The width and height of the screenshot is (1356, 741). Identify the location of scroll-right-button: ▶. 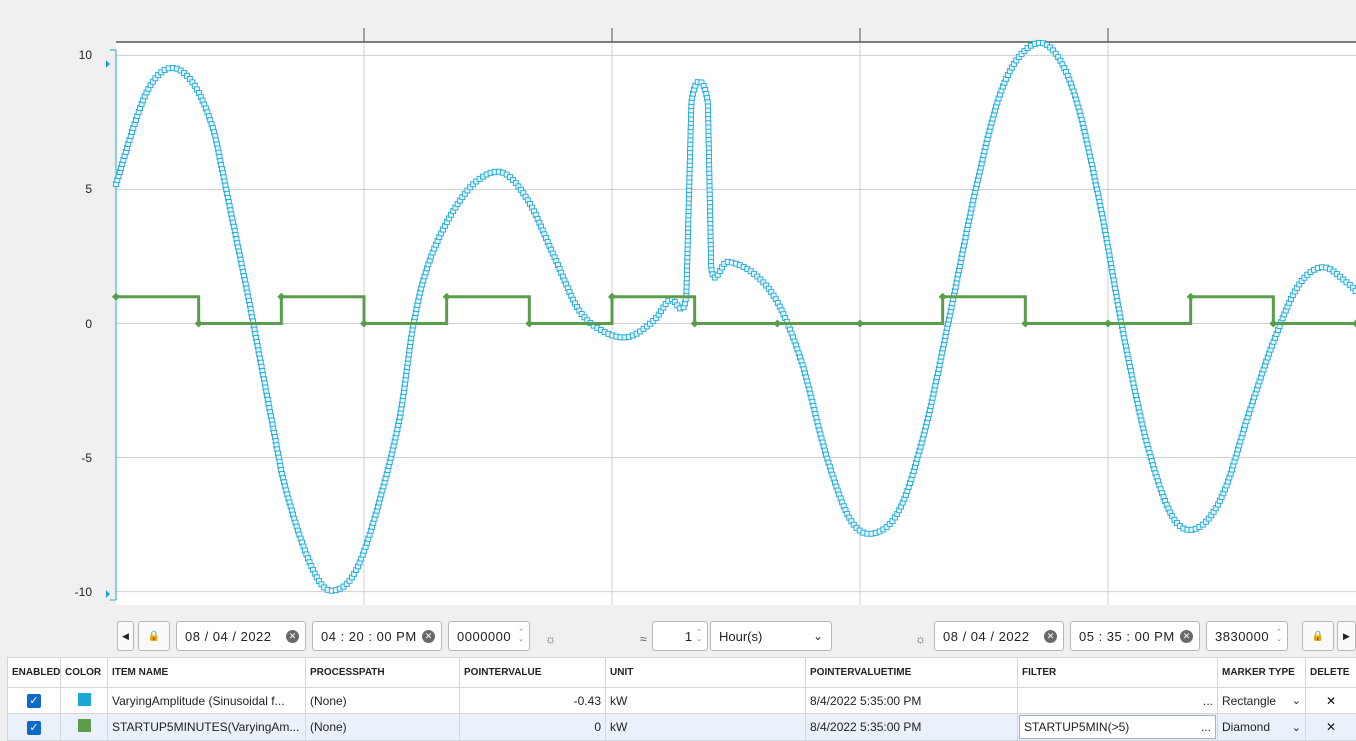
(1346, 636).